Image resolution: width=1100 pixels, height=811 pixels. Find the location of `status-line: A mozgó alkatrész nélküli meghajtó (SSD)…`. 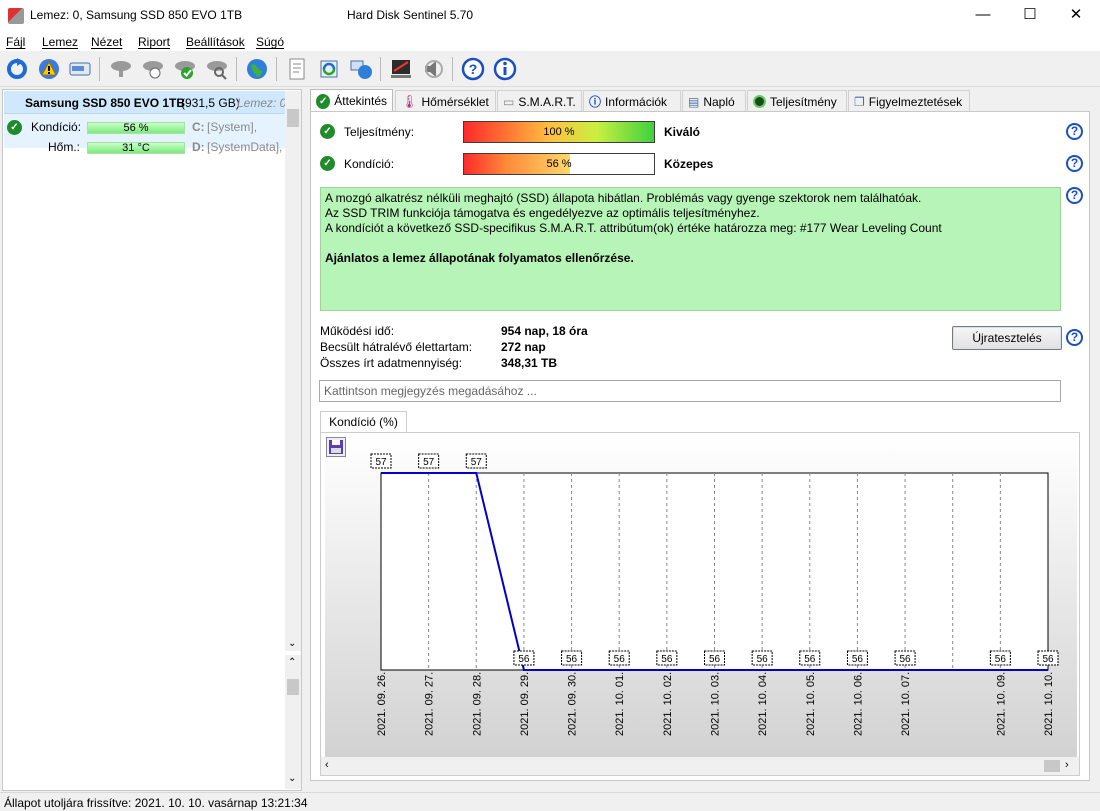

status-line: A mozgó alkatrész nélküli meghajtó (SSD)… is located at coordinates (623, 198).